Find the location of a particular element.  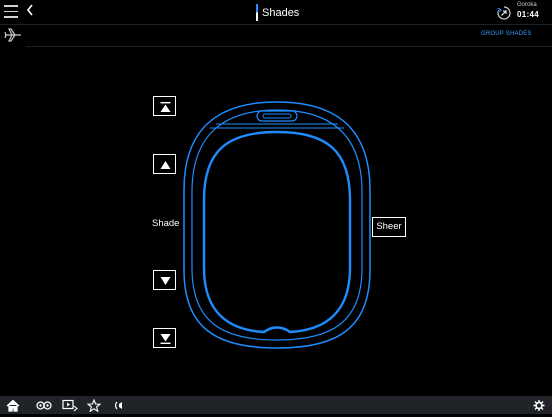

star-icon is located at coordinates (94, 405).